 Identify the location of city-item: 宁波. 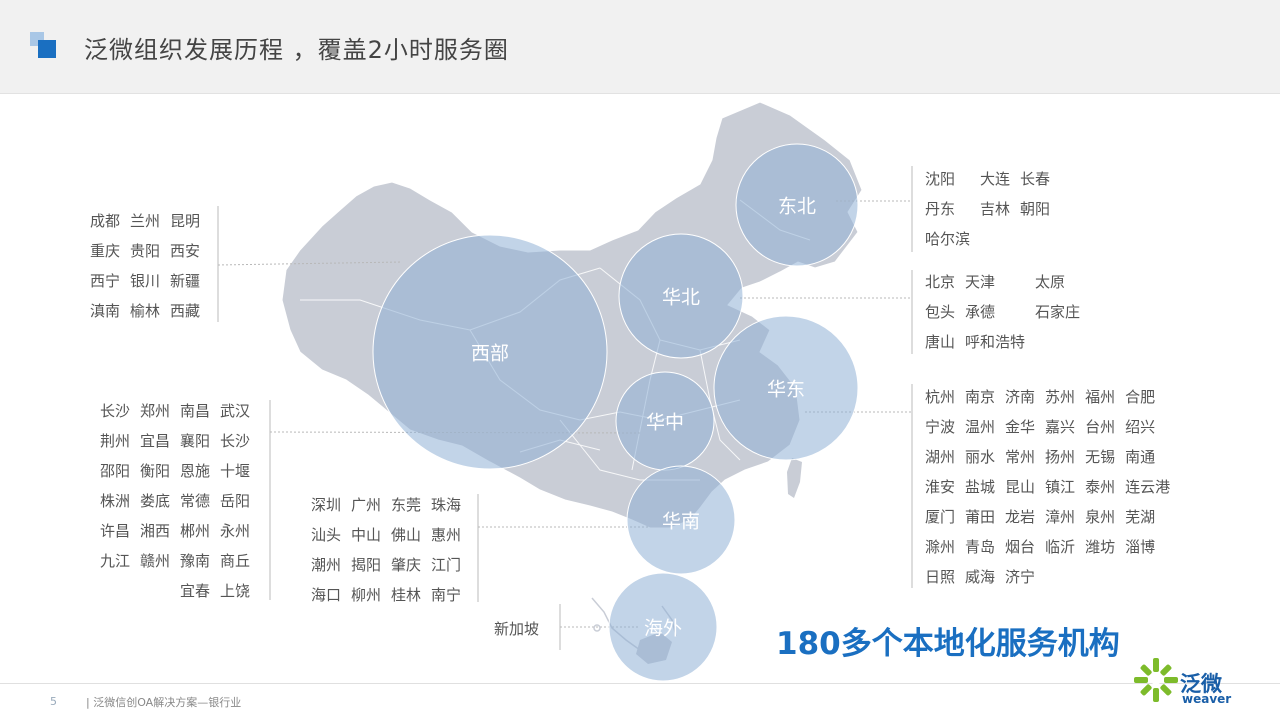
(940, 427).